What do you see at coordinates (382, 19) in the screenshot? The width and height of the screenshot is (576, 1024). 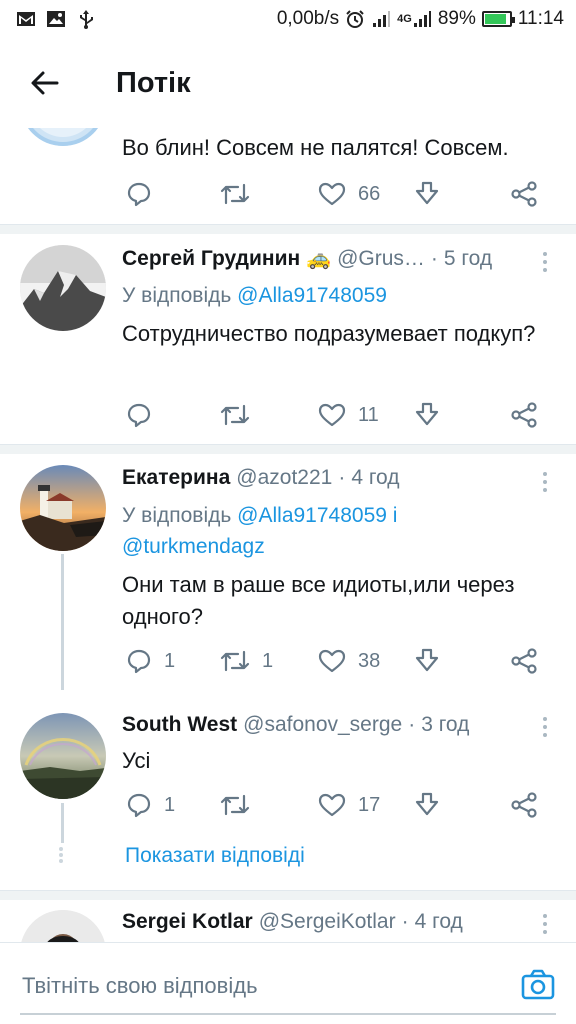 I see `signal-icon` at bounding box center [382, 19].